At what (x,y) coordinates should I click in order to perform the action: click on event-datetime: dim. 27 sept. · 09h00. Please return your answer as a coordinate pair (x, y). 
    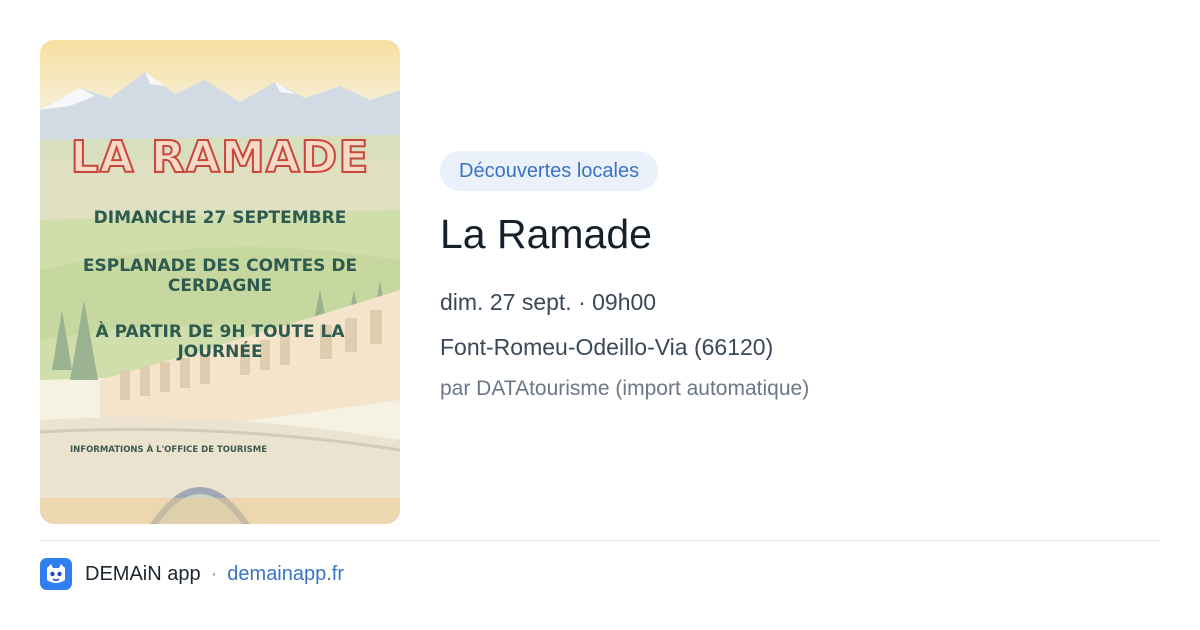
    Looking at the image, I should click on (548, 302).